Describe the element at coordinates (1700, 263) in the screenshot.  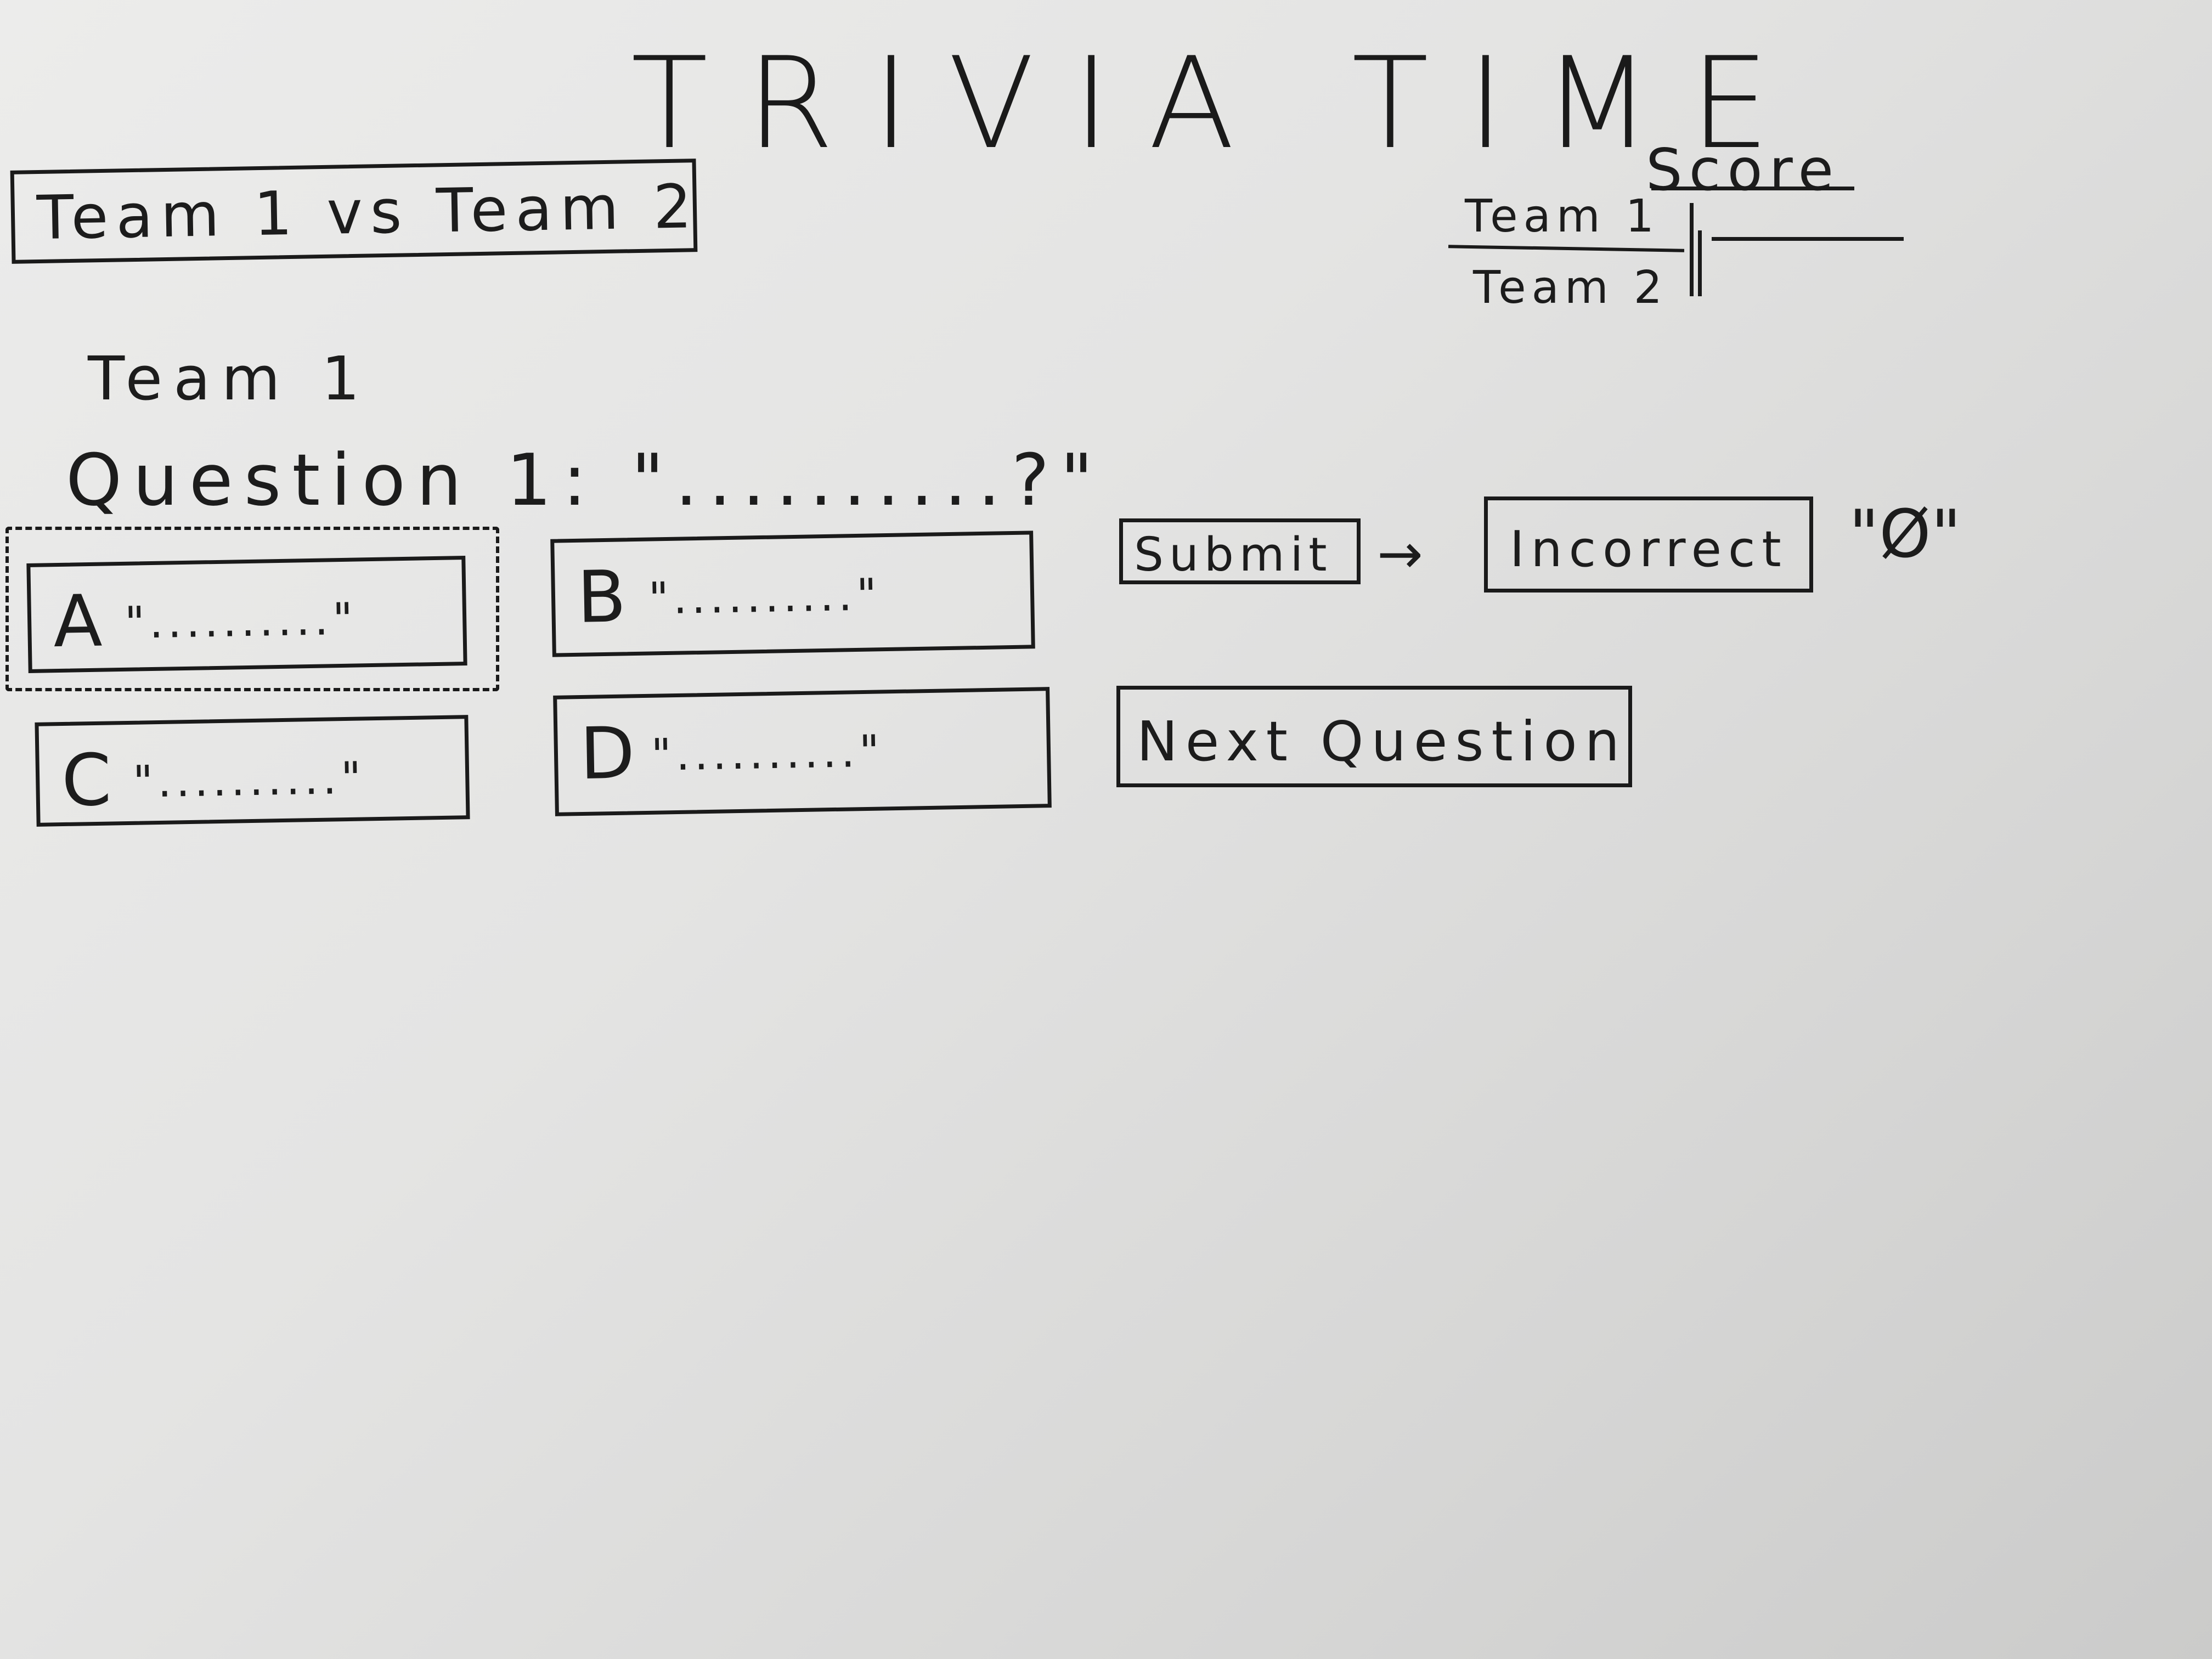
I see `score-bracket-inner` at that location.